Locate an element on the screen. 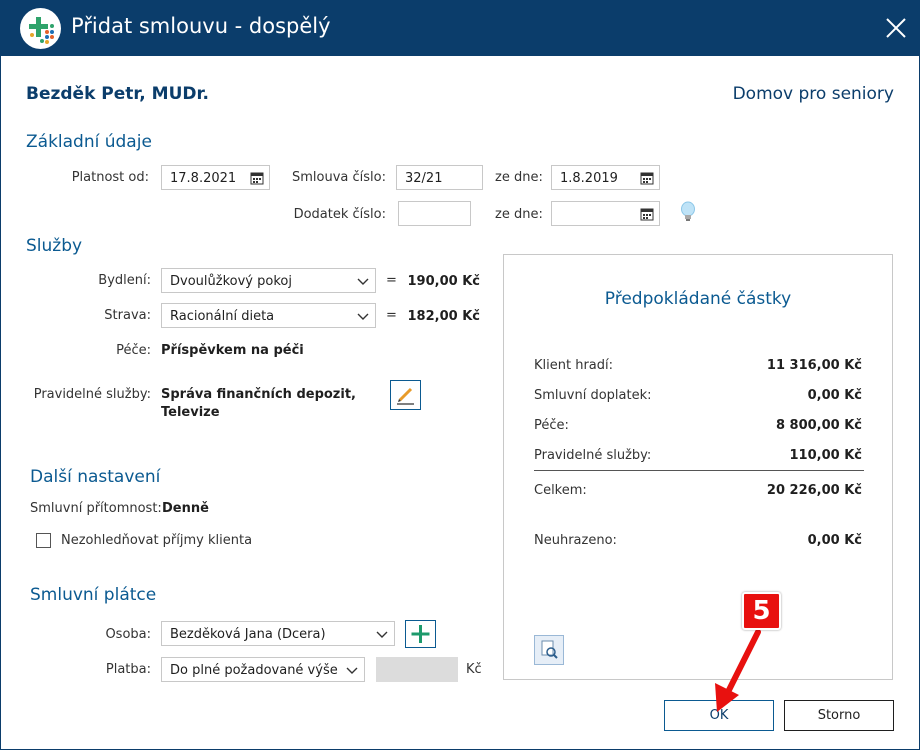  client-name: Bezděk Petr, MUDr. is located at coordinates (117, 94).